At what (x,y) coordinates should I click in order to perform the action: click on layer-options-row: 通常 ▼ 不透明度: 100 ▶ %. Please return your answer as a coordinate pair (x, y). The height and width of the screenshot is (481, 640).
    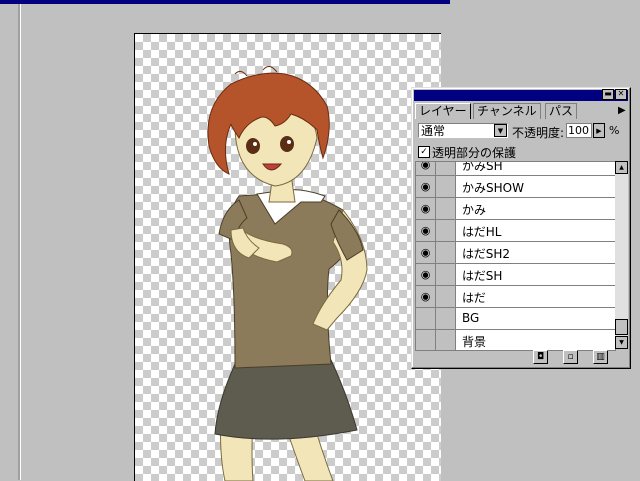
    Looking at the image, I should click on (521, 131).